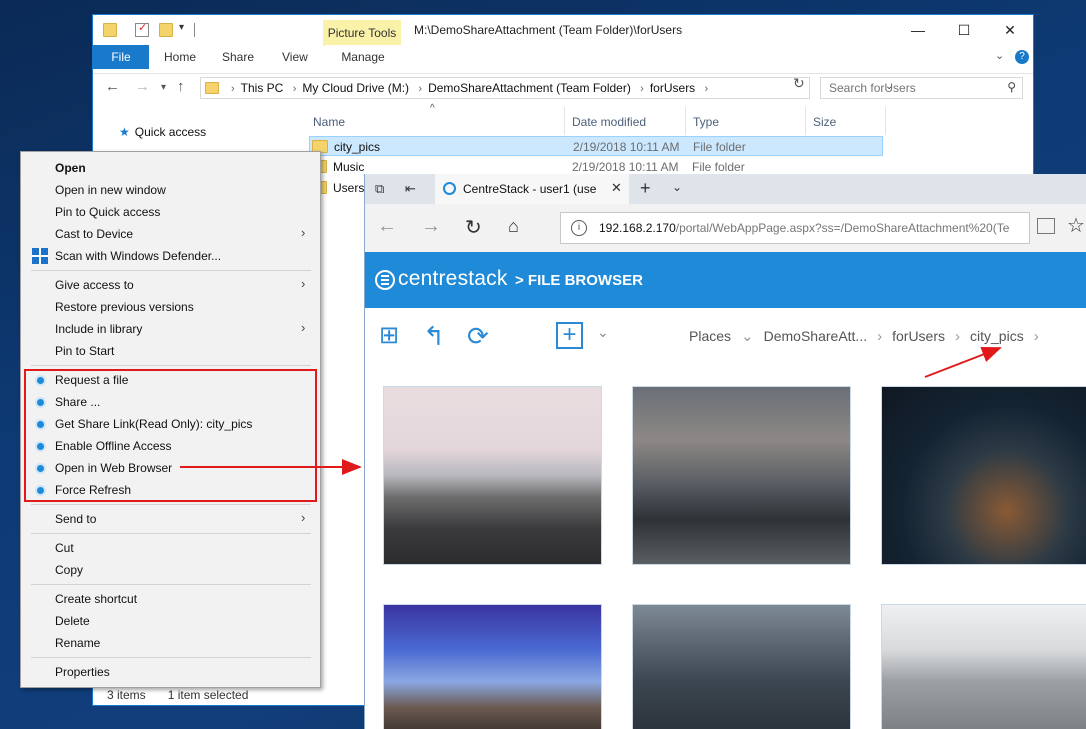 This screenshot has width=1086, height=729. I want to click on search-input, so click(911, 88).